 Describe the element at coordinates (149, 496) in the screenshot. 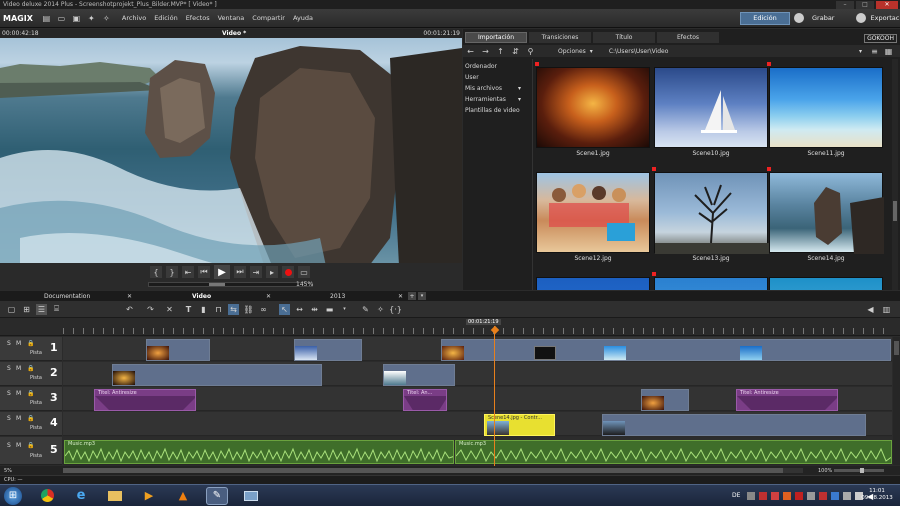

I see `media-player-icon: ▶` at that location.